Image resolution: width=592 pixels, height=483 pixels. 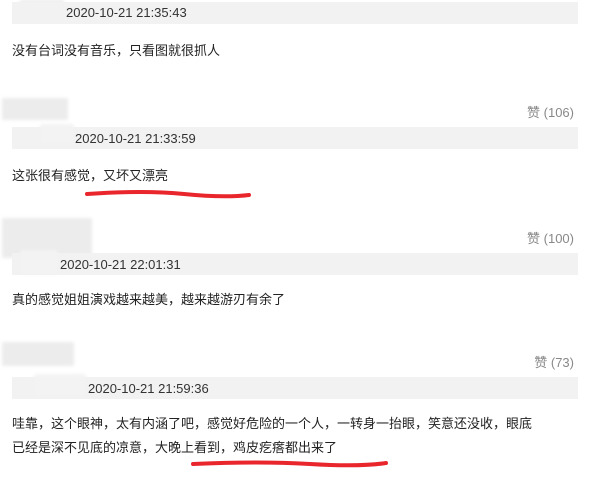 I want to click on comment-timestamp: 2020-10-21 21:33:59, so click(x=135, y=138).